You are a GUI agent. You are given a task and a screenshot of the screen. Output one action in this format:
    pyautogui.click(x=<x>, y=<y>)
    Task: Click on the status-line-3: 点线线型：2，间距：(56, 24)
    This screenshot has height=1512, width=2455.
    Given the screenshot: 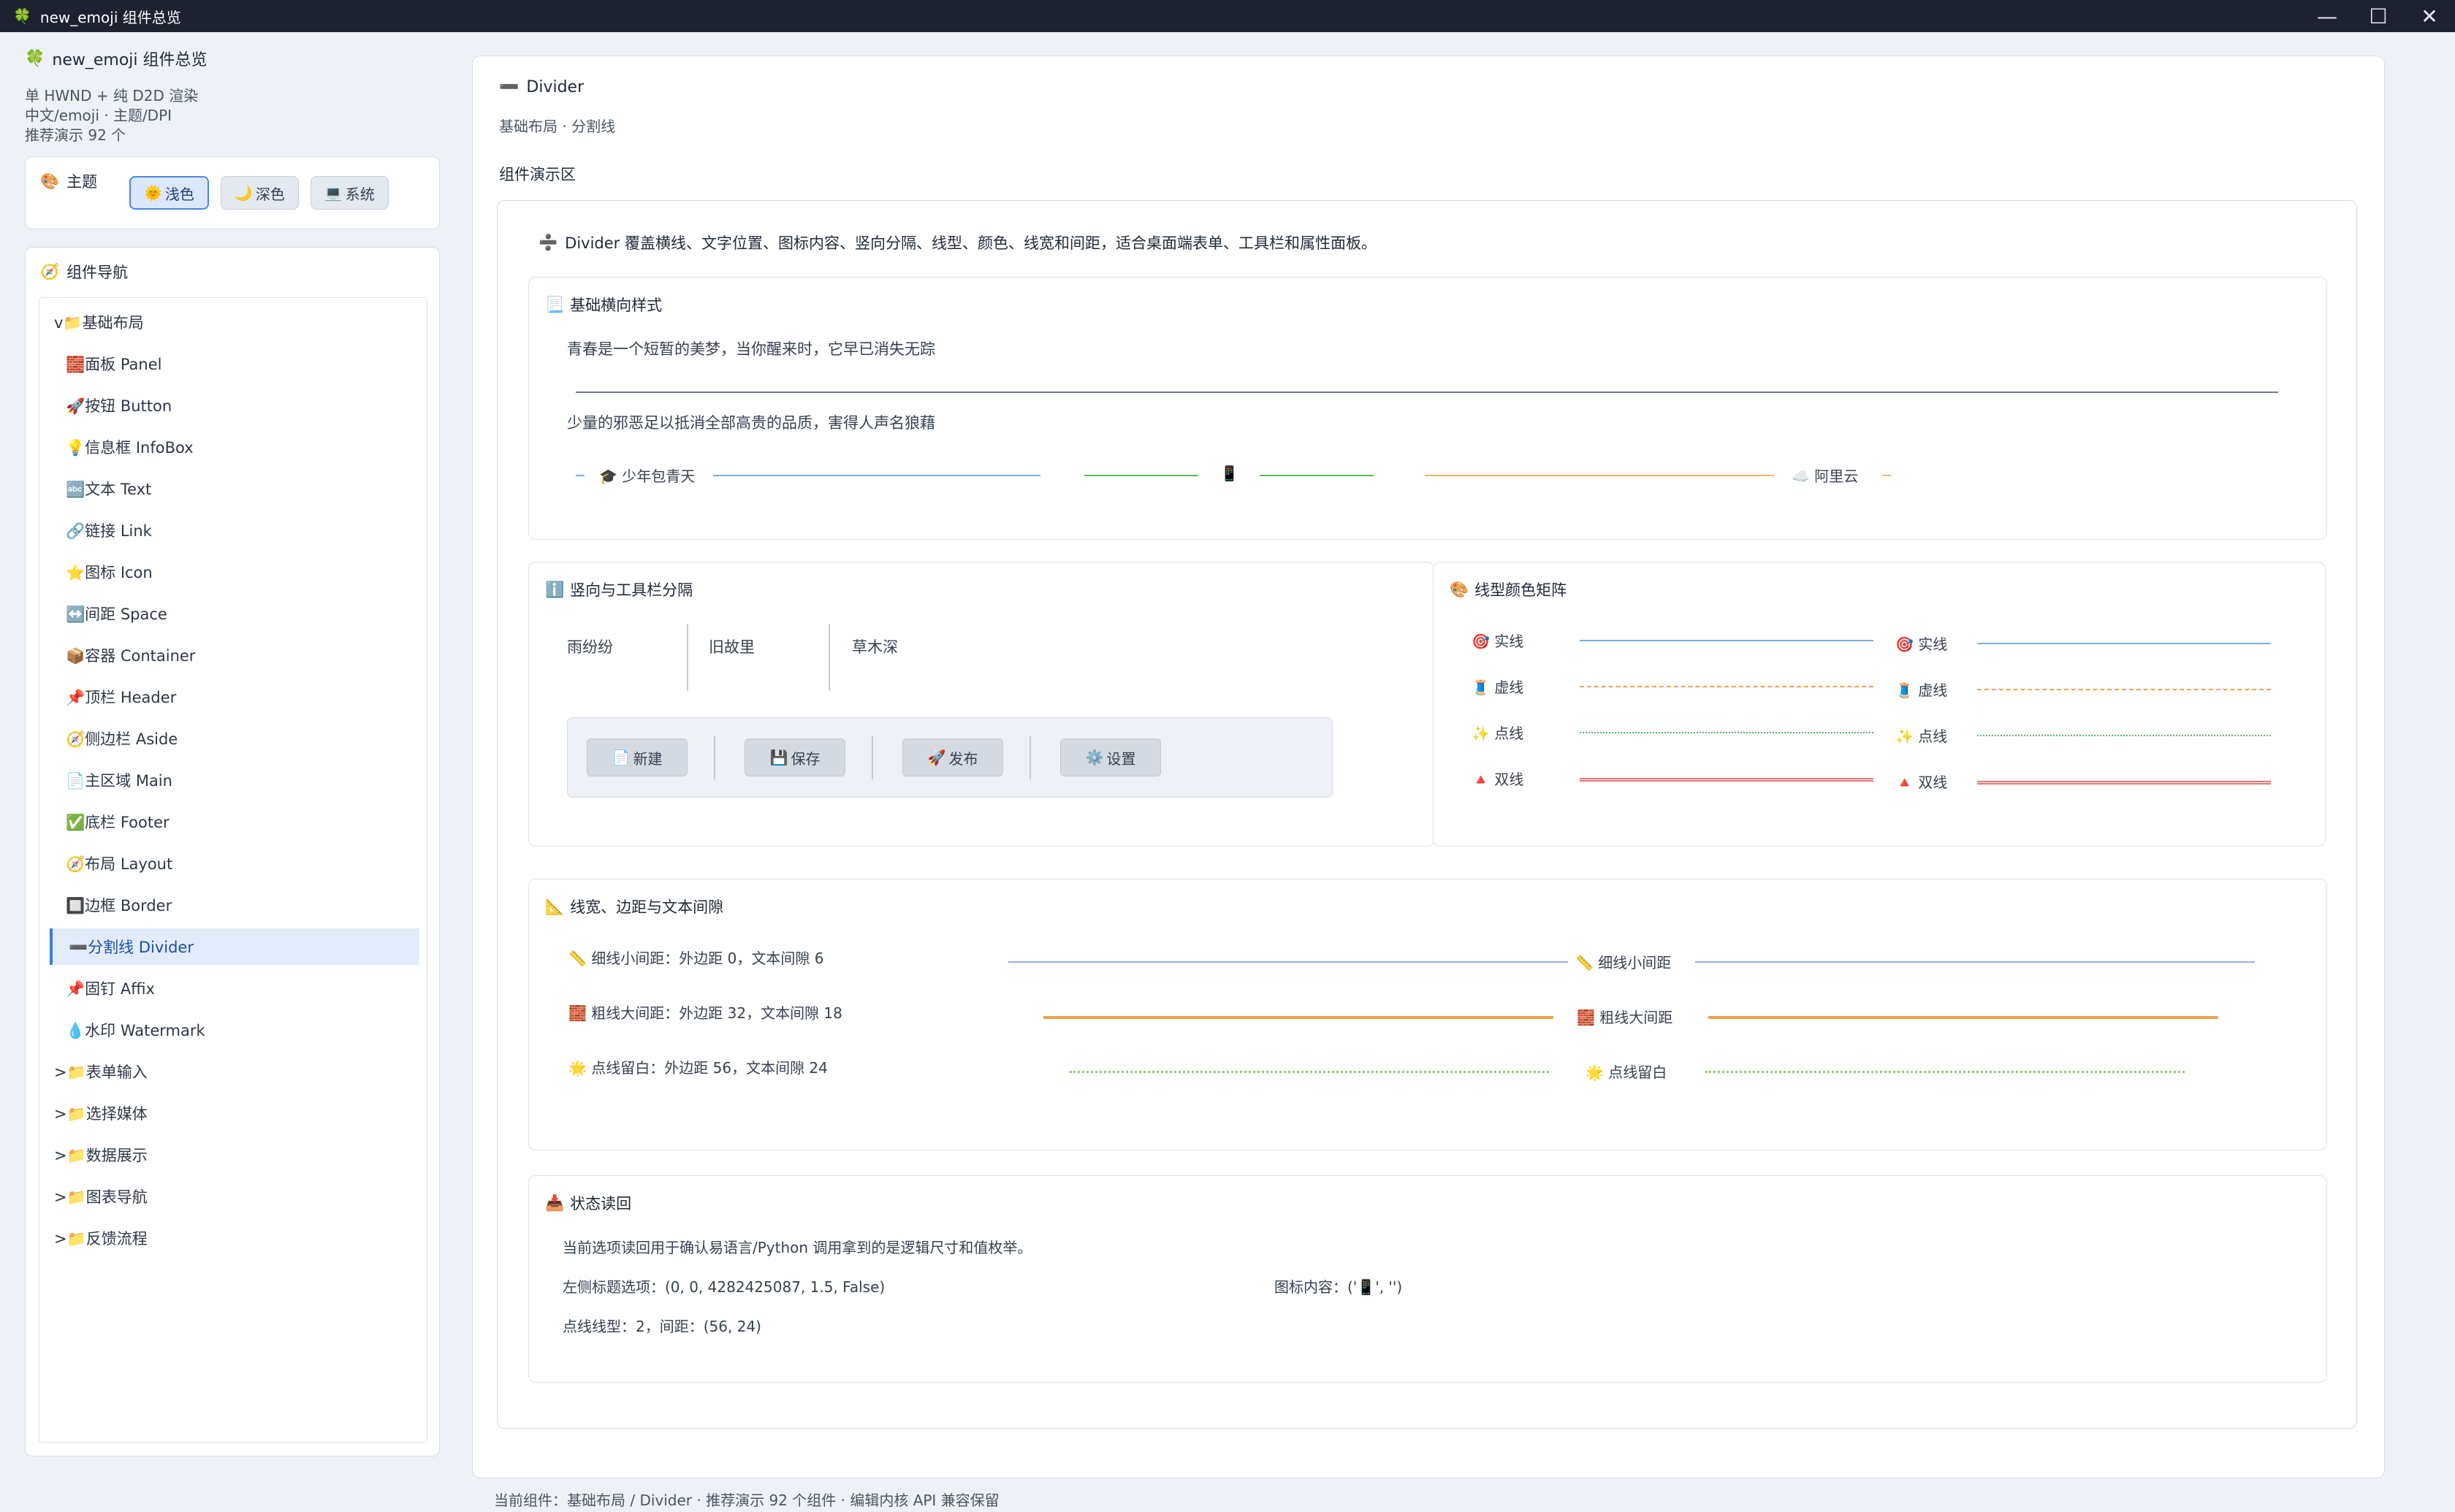 What is the action you would take?
    pyautogui.click(x=662, y=1326)
    